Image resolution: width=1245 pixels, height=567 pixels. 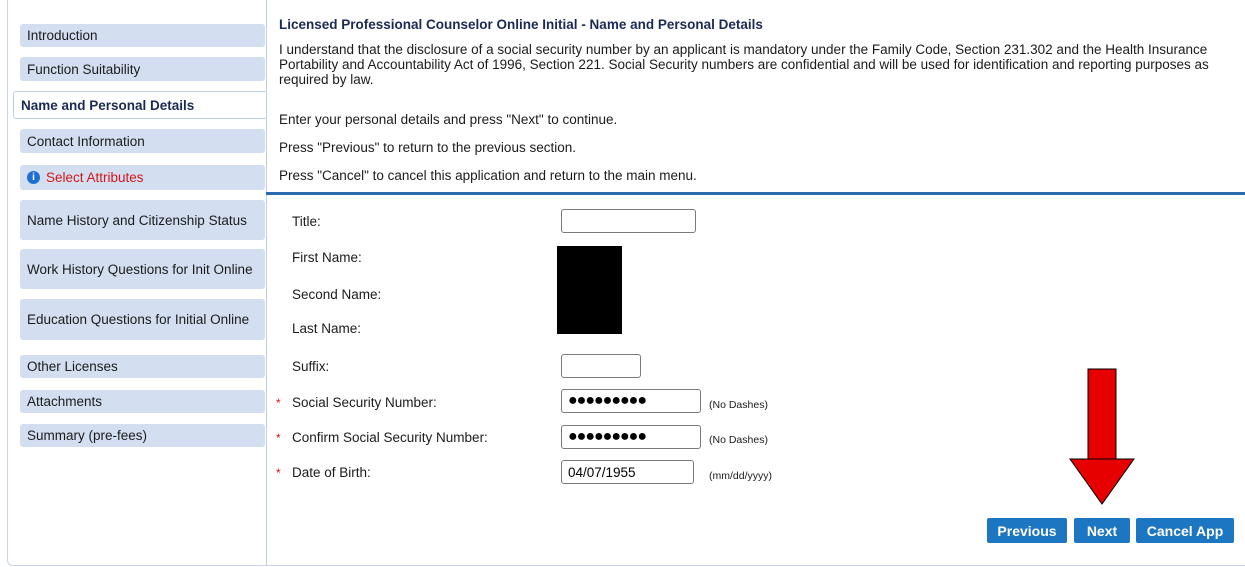 I want to click on confirm-ssn-label: Confirm Social Security Number:, so click(x=390, y=437).